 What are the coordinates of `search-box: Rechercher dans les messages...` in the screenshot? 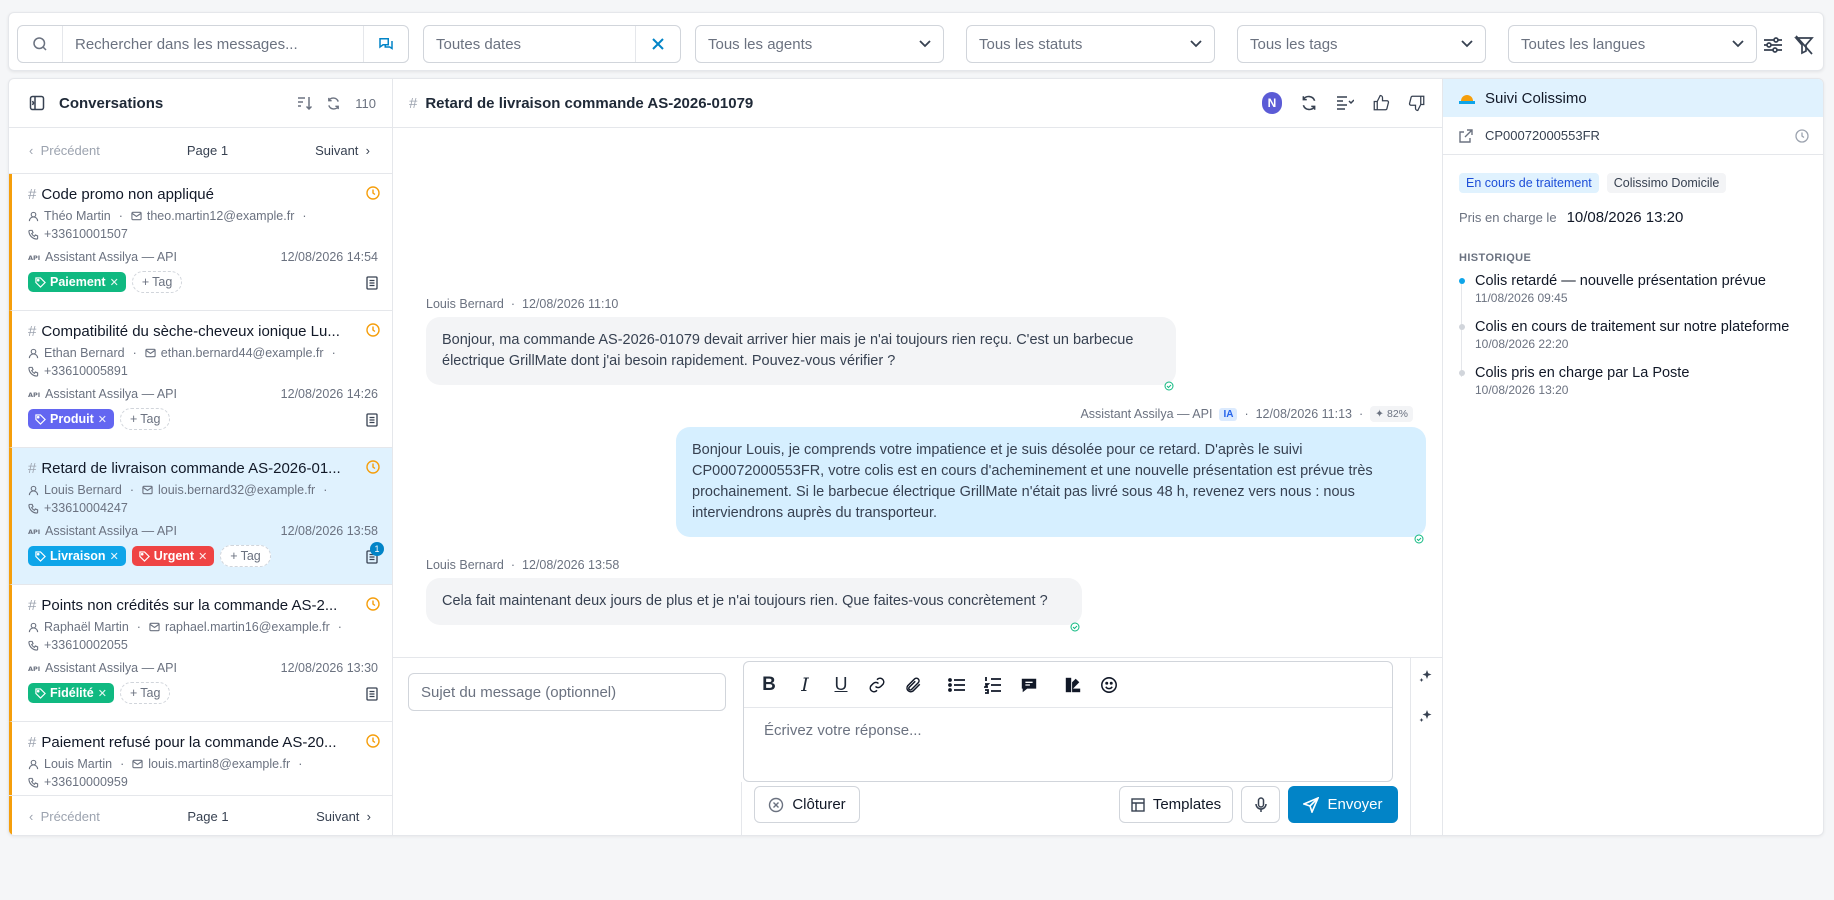 It's located at (213, 44).